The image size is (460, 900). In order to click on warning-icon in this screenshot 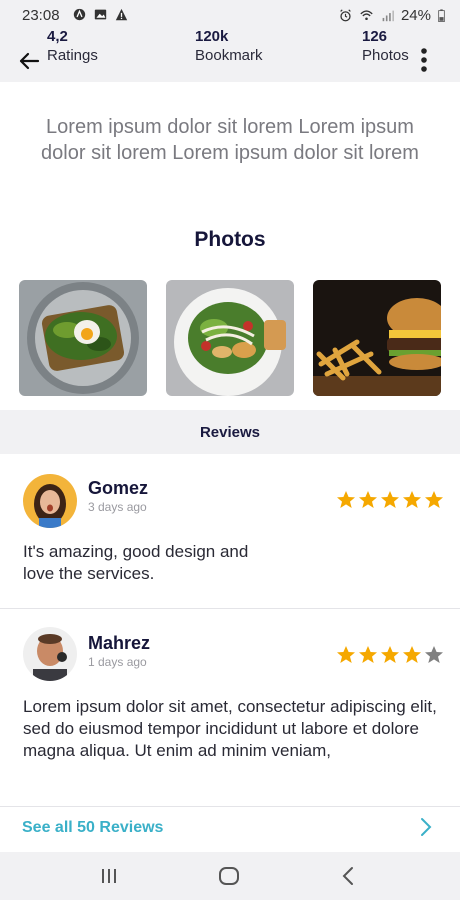, I will do `click(121, 14)`.